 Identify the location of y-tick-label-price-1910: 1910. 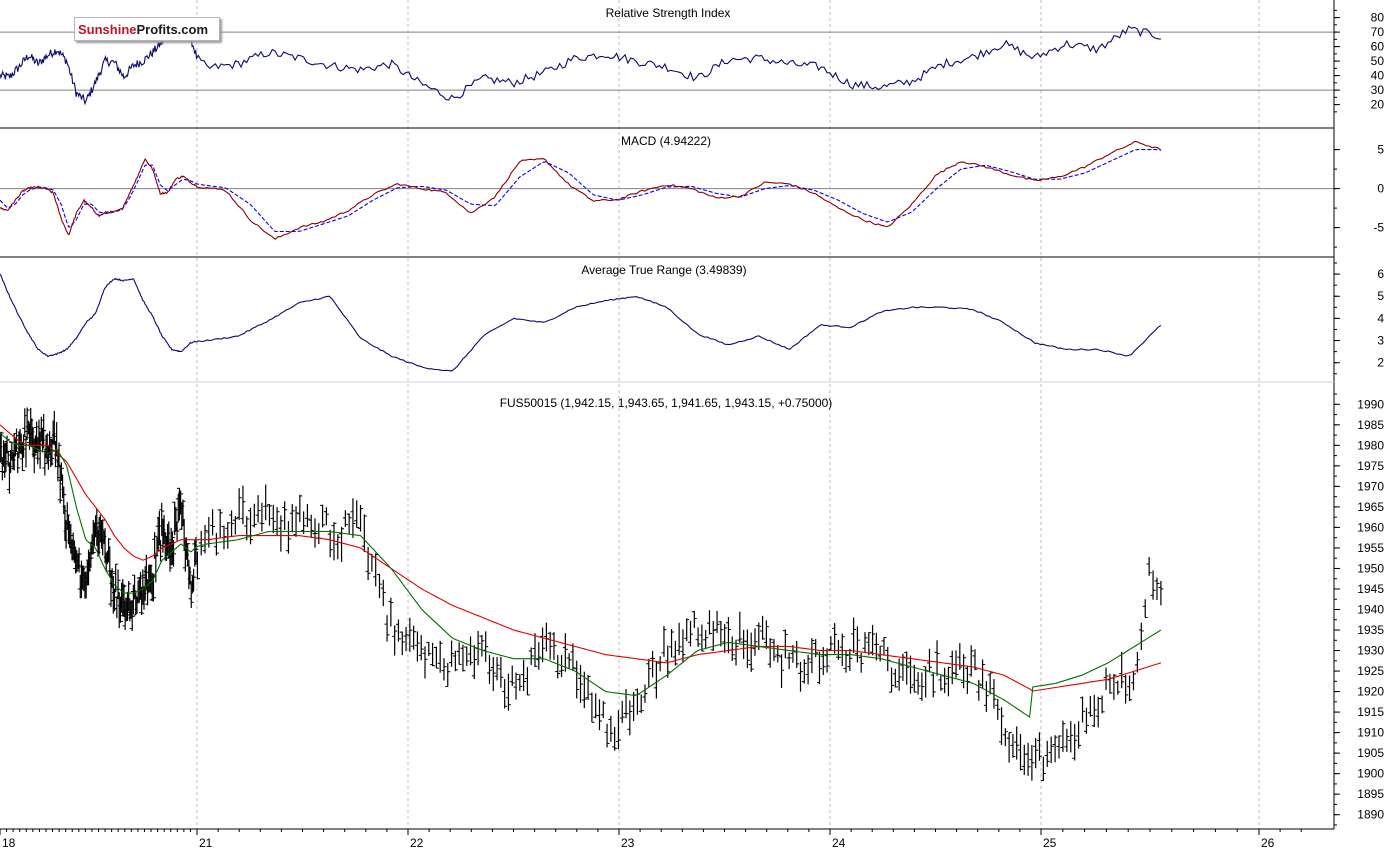
(1370, 733).